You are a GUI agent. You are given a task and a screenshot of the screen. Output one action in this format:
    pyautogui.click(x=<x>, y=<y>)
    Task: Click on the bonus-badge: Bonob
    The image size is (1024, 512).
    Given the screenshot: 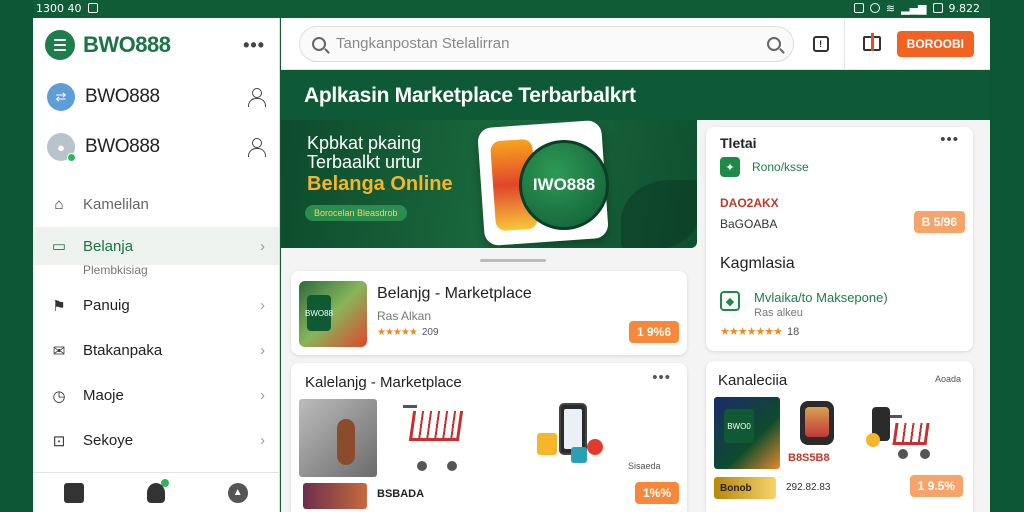 What is the action you would take?
    pyautogui.click(x=745, y=488)
    